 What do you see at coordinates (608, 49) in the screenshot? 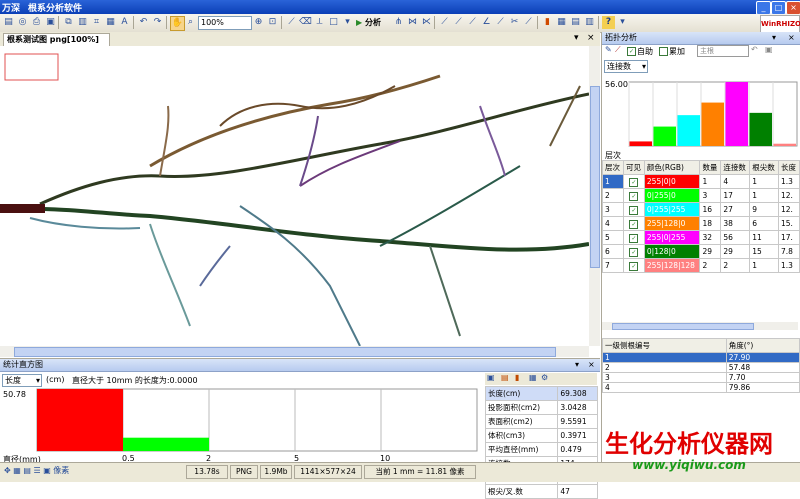
I see `pencil-icon: ✎` at bounding box center [608, 49].